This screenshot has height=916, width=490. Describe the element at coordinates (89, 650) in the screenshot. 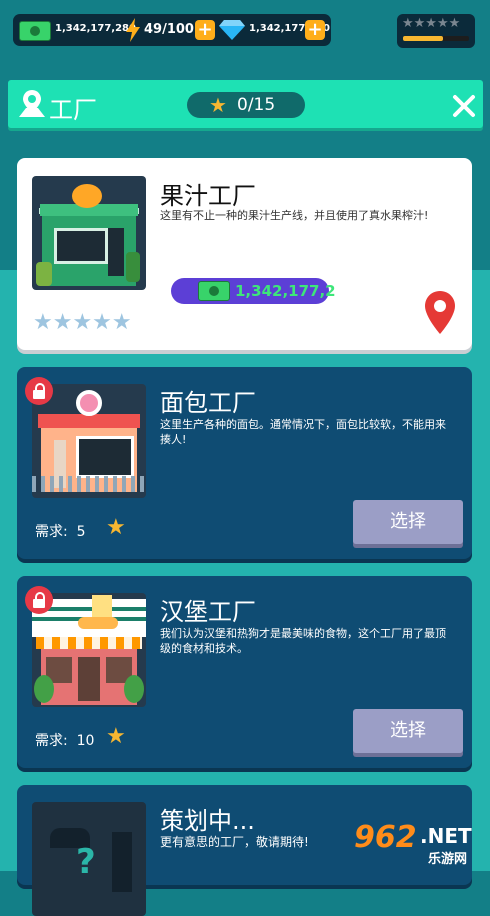

I see `burger-factory-image` at that location.